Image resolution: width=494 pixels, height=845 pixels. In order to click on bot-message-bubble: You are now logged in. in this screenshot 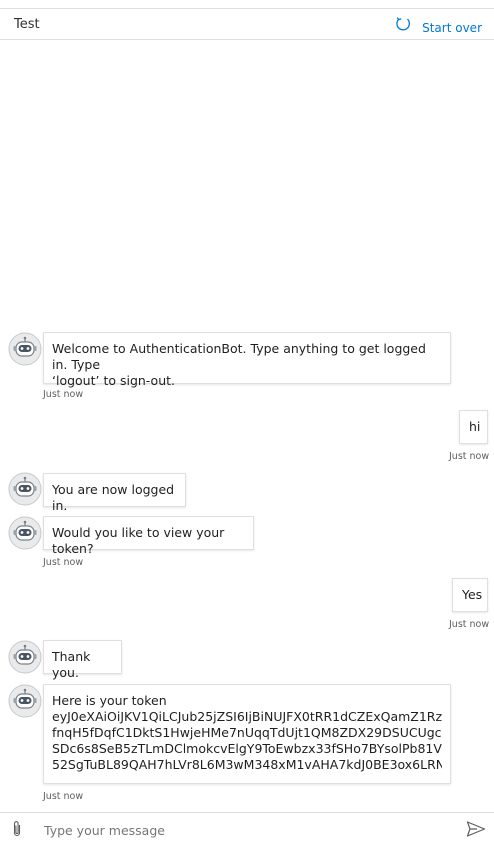, I will do `click(114, 493)`.